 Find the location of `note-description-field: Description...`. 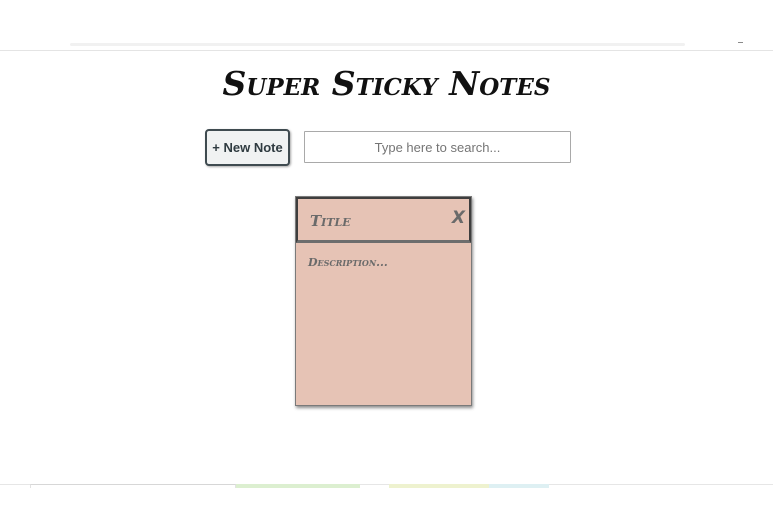

note-description-field: Description... is located at coordinates (348, 262).